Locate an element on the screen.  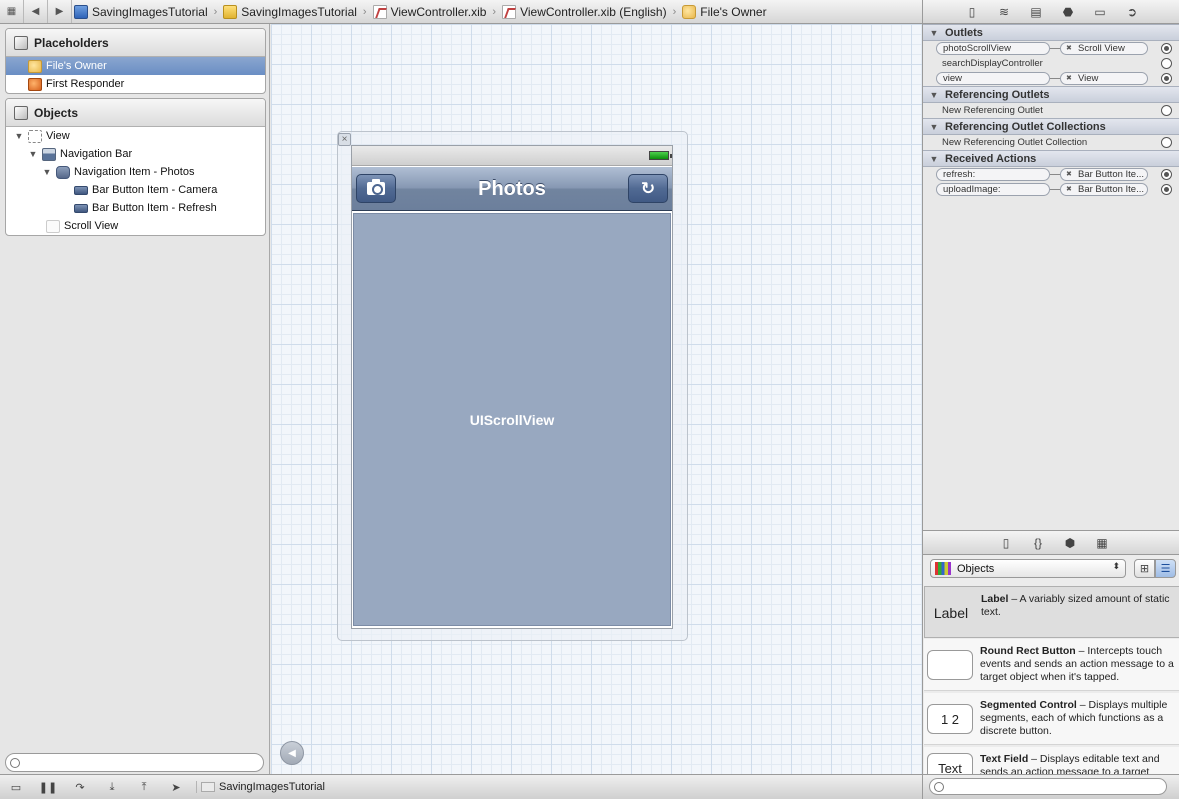
outlet-row-view: view View is located at coordinates (1051, 78).